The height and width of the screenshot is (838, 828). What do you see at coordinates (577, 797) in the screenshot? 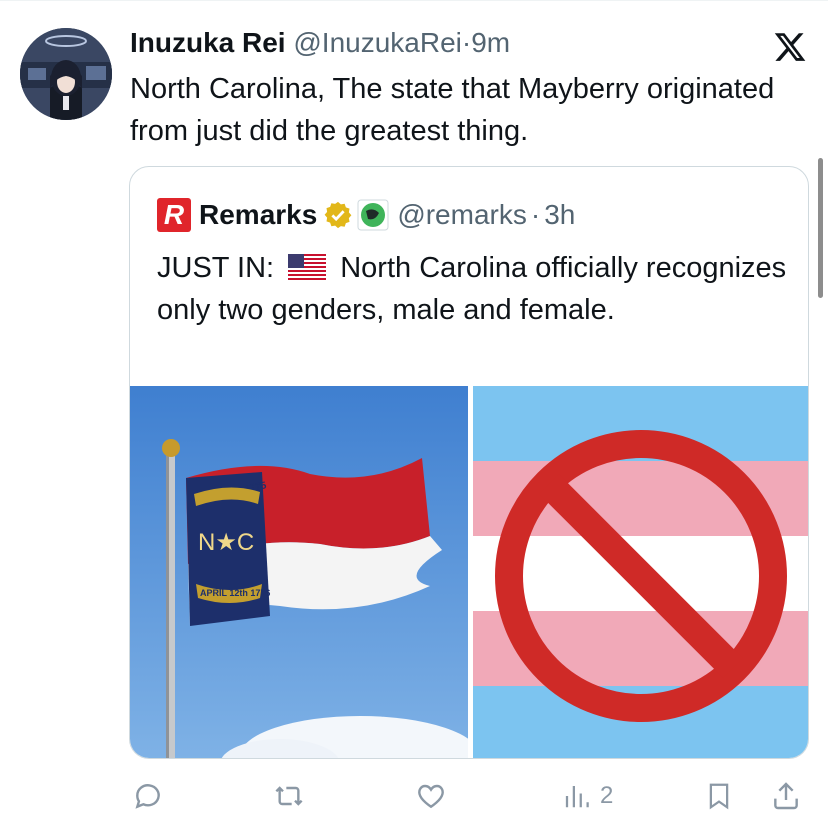
I see `views-chart-icon` at bounding box center [577, 797].